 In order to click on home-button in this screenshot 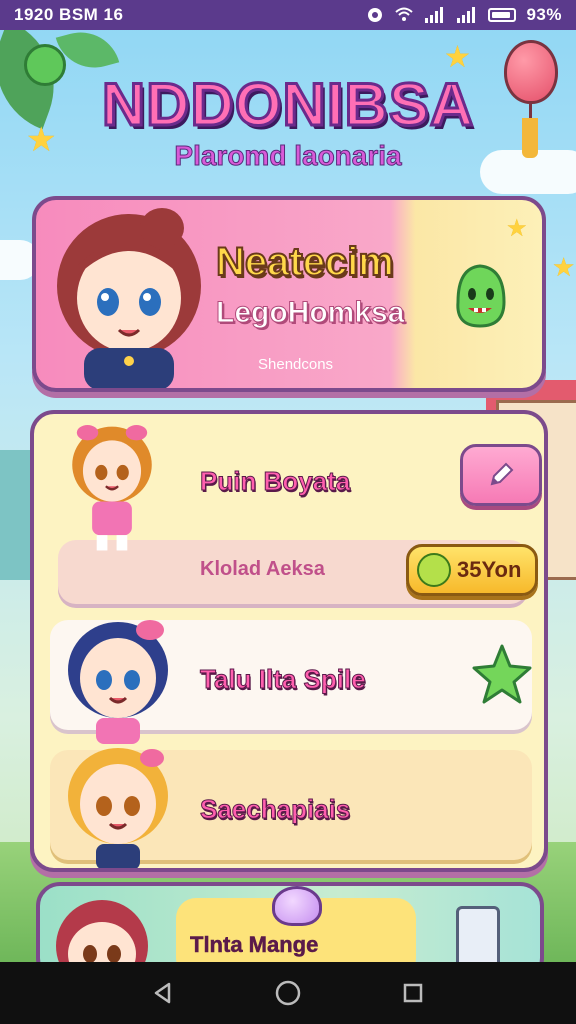, I will do `click(288, 993)`.